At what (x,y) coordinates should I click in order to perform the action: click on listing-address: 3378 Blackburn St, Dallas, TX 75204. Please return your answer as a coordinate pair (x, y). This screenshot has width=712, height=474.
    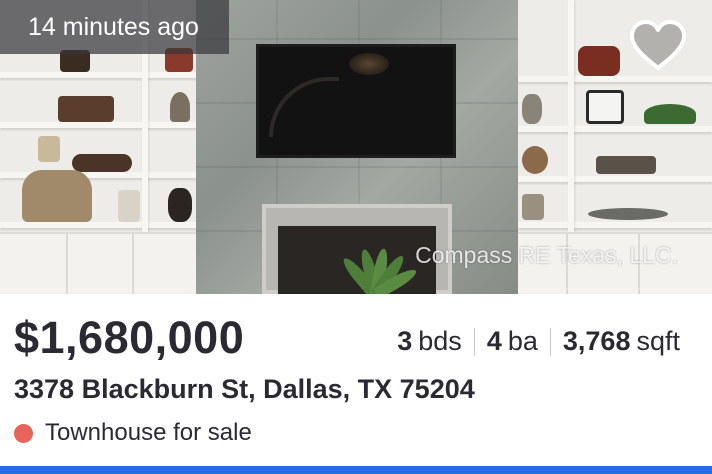
    Looking at the image, I should click on (244, 389).